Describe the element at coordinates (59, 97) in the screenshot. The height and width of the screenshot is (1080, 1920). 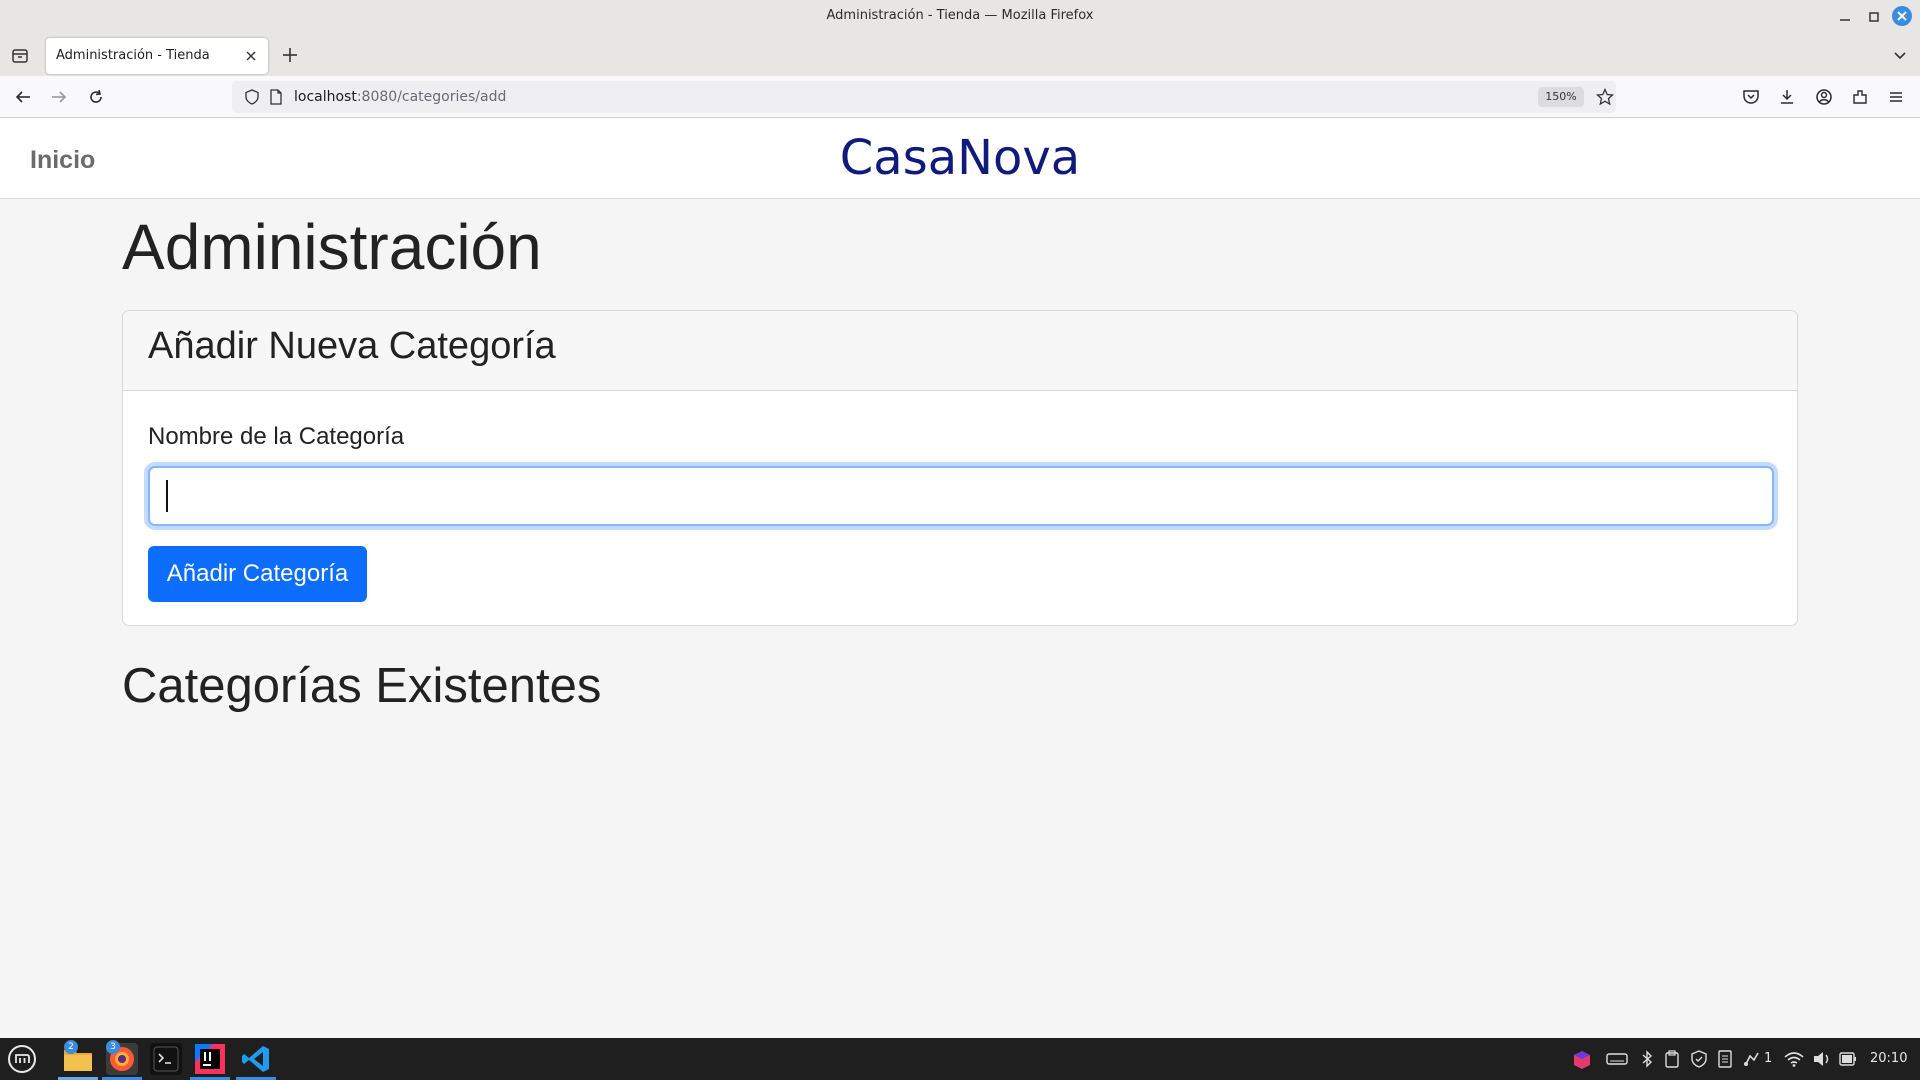
I see `forward-icon` at that location.